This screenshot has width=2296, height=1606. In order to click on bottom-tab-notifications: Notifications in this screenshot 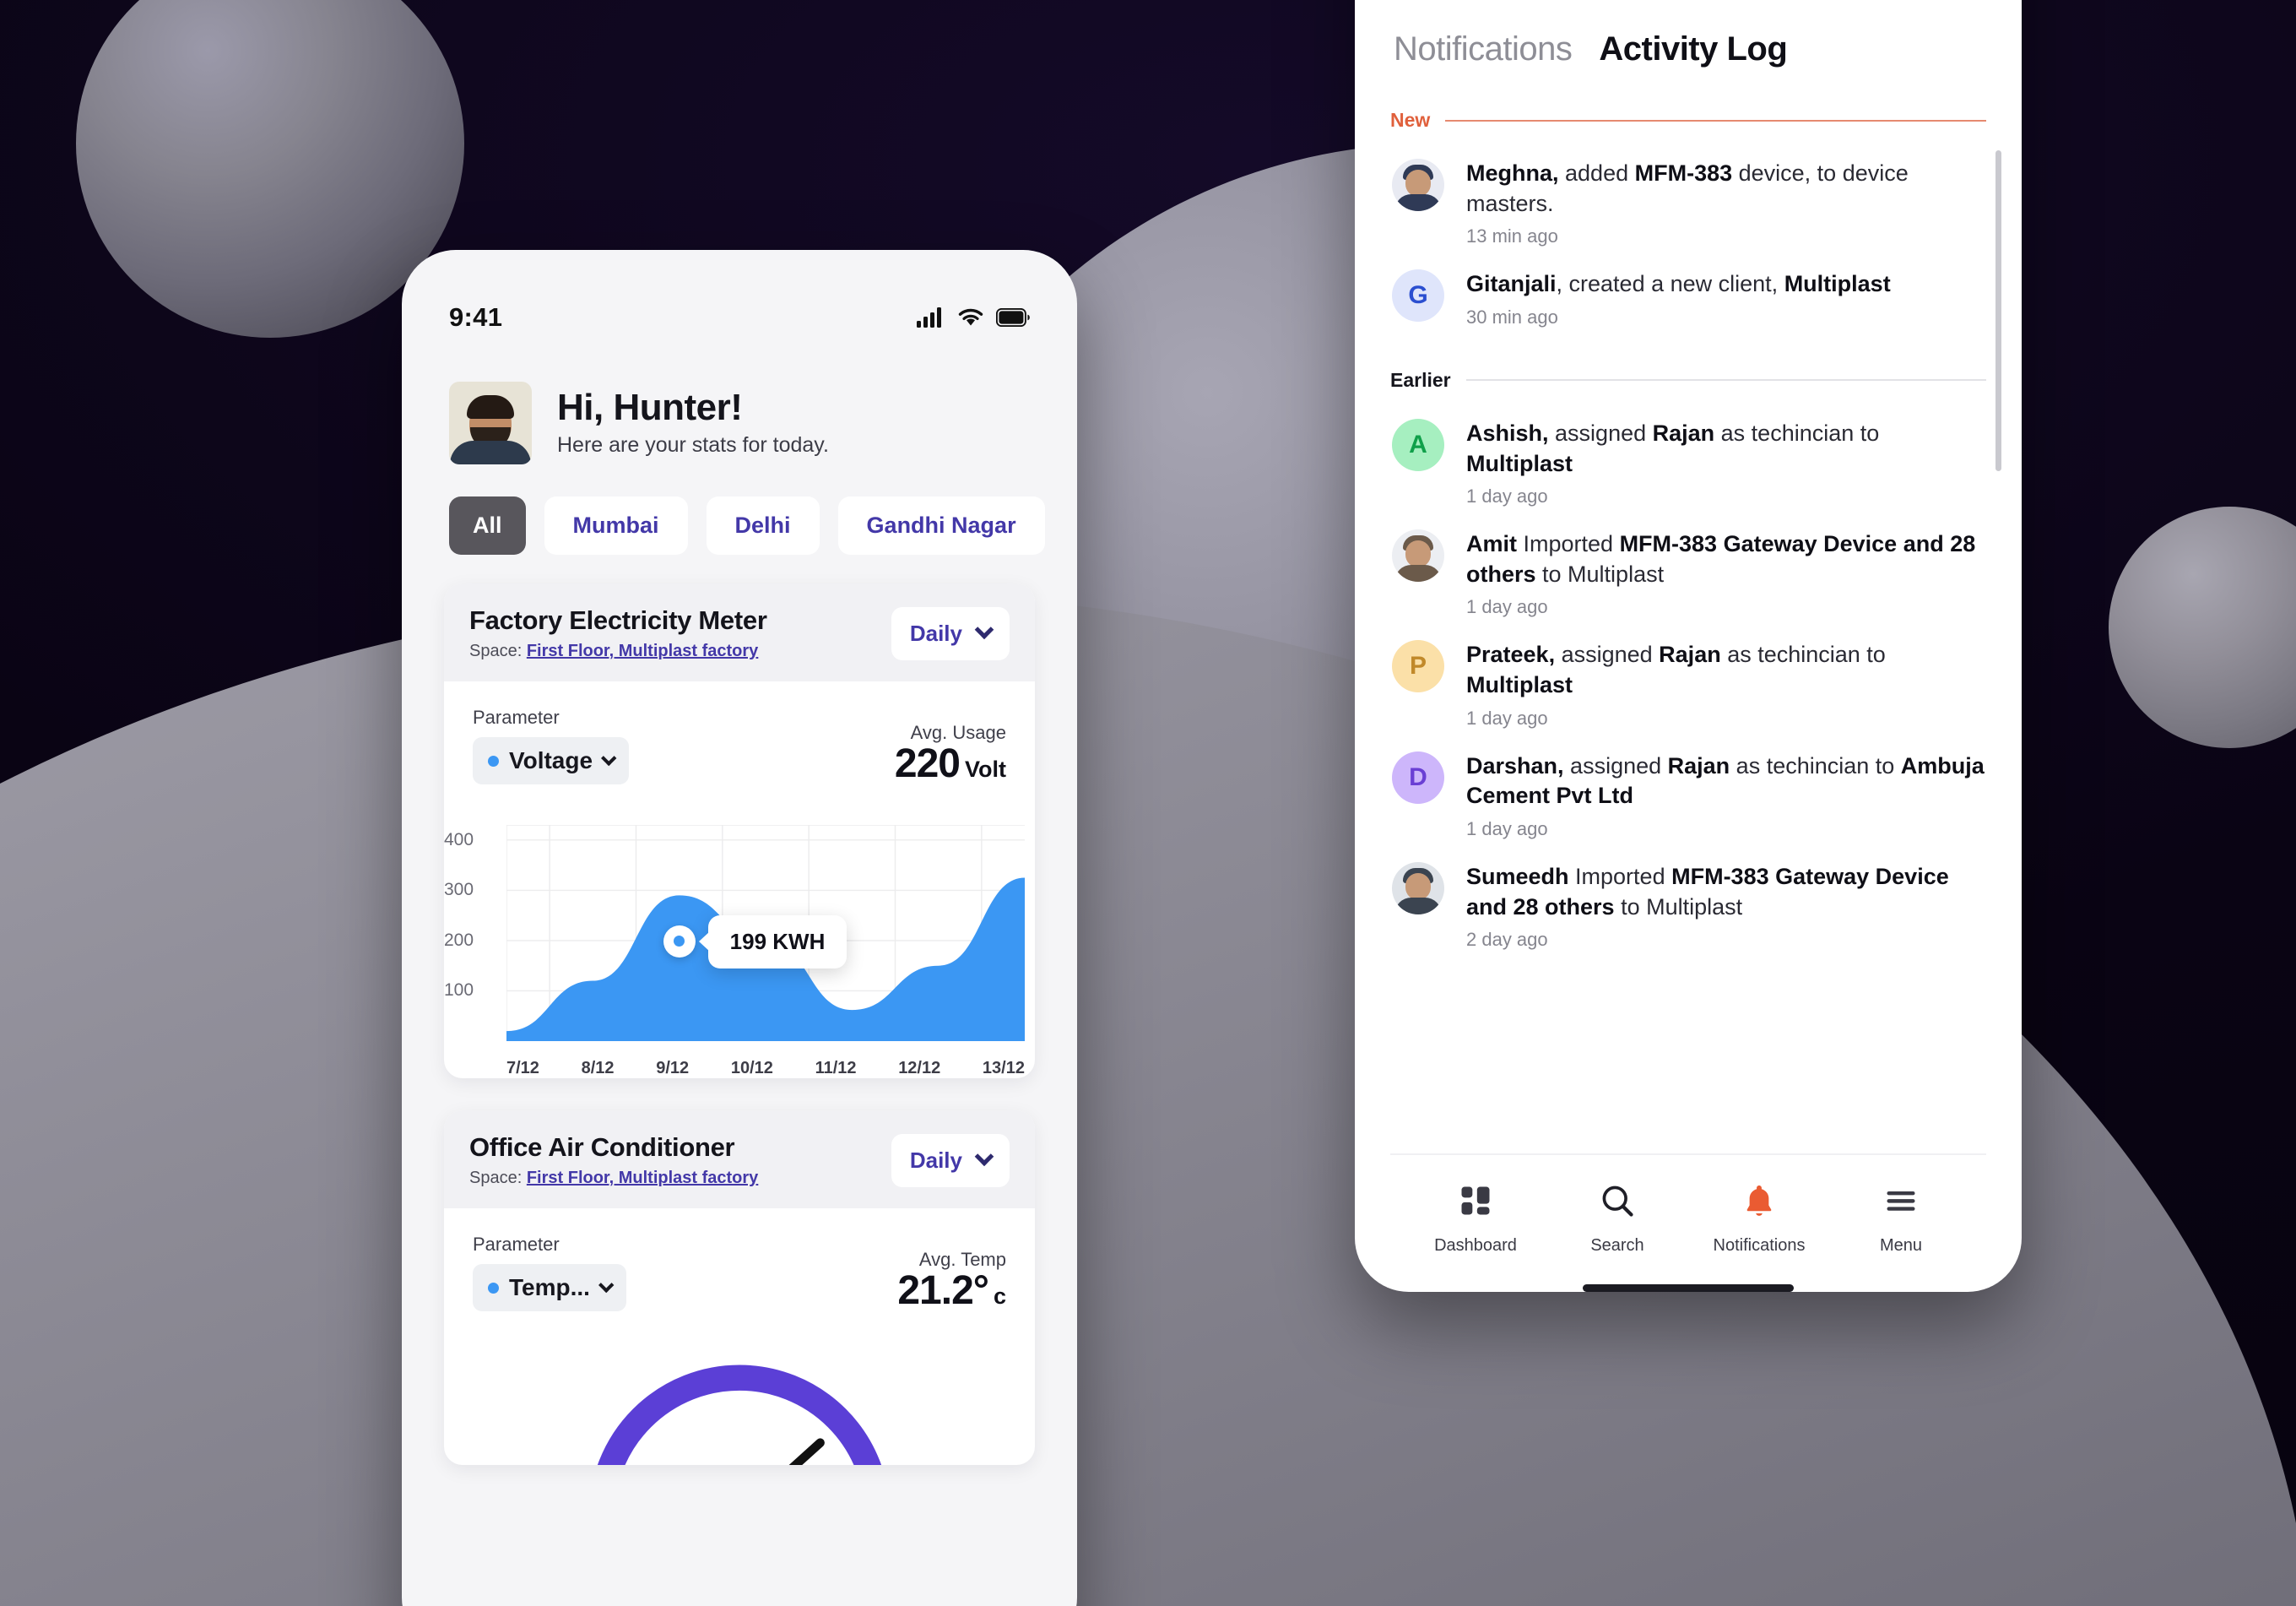, I will do `click(1759, 1219)`.